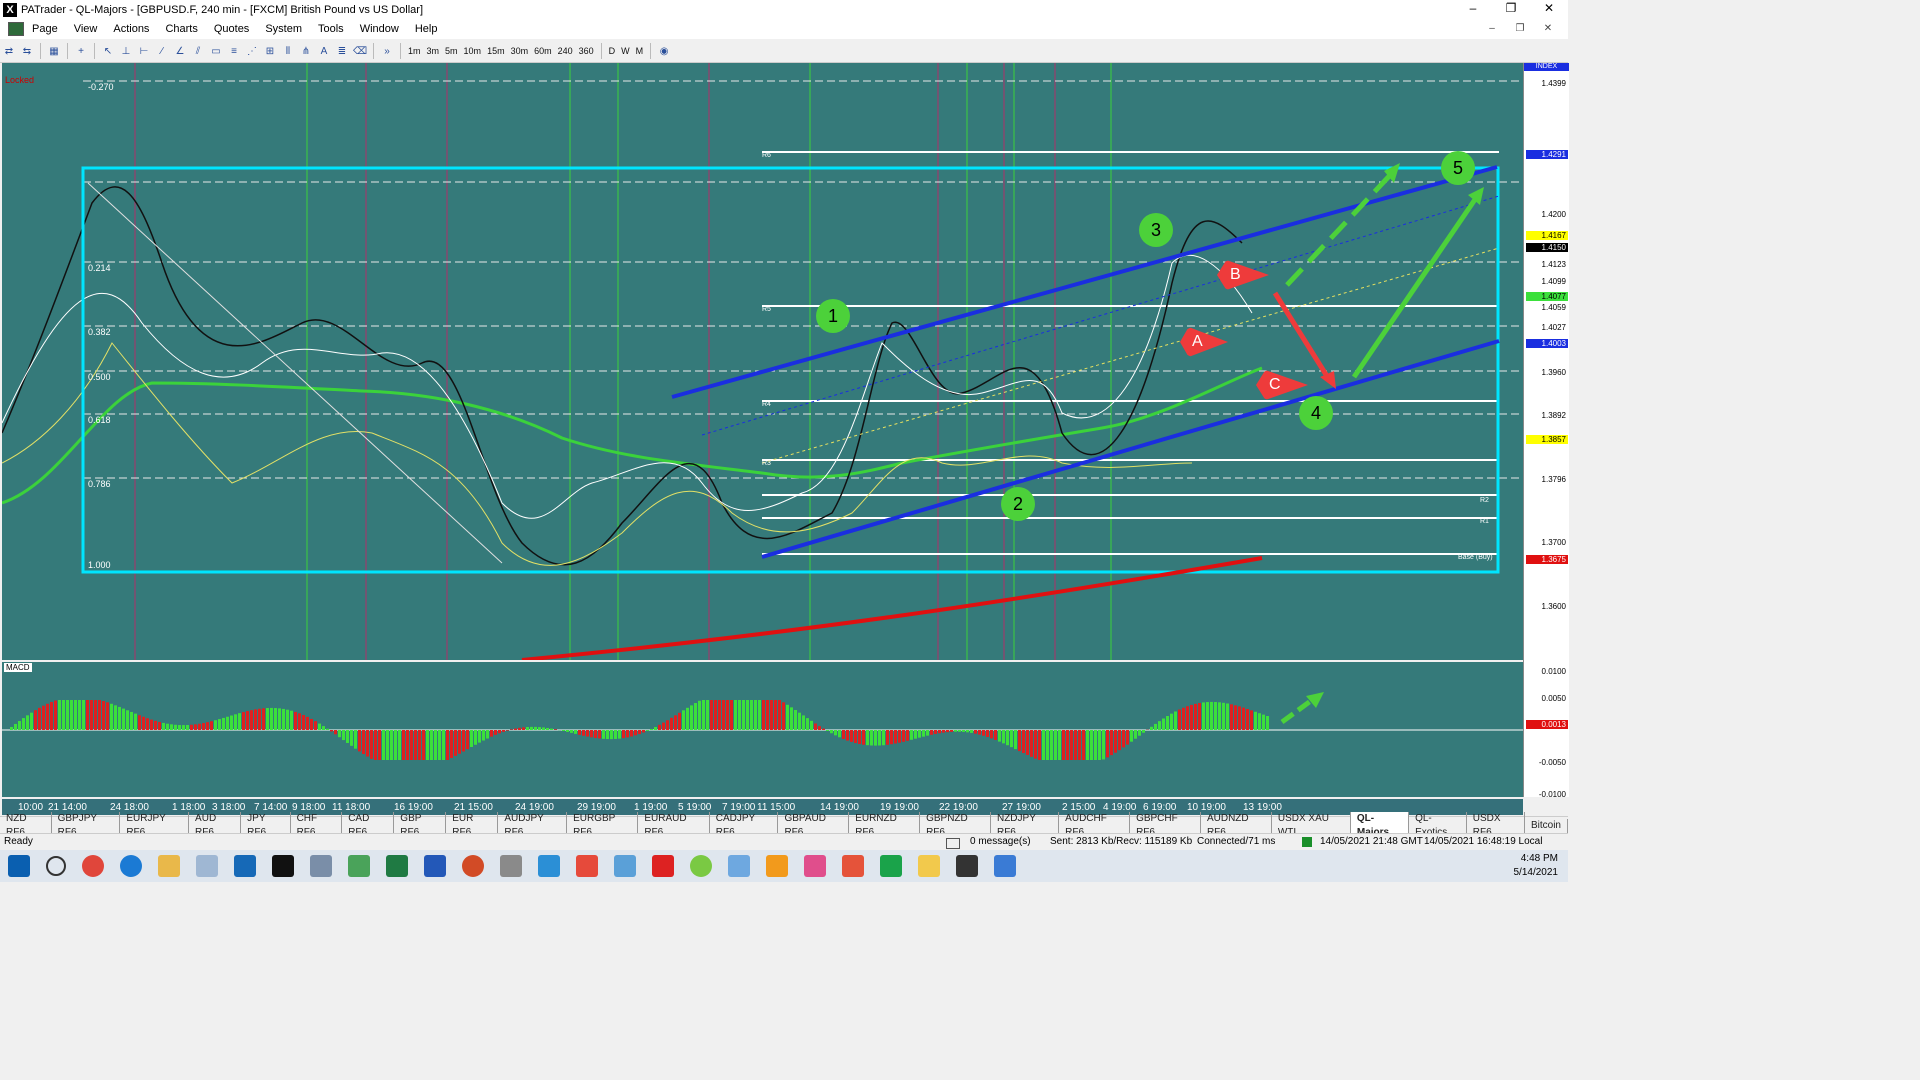 Image resolution: width=1920 pixels, height=1080 pixels. I want to click on timeframe-30m: 30m, so click(520, 51).